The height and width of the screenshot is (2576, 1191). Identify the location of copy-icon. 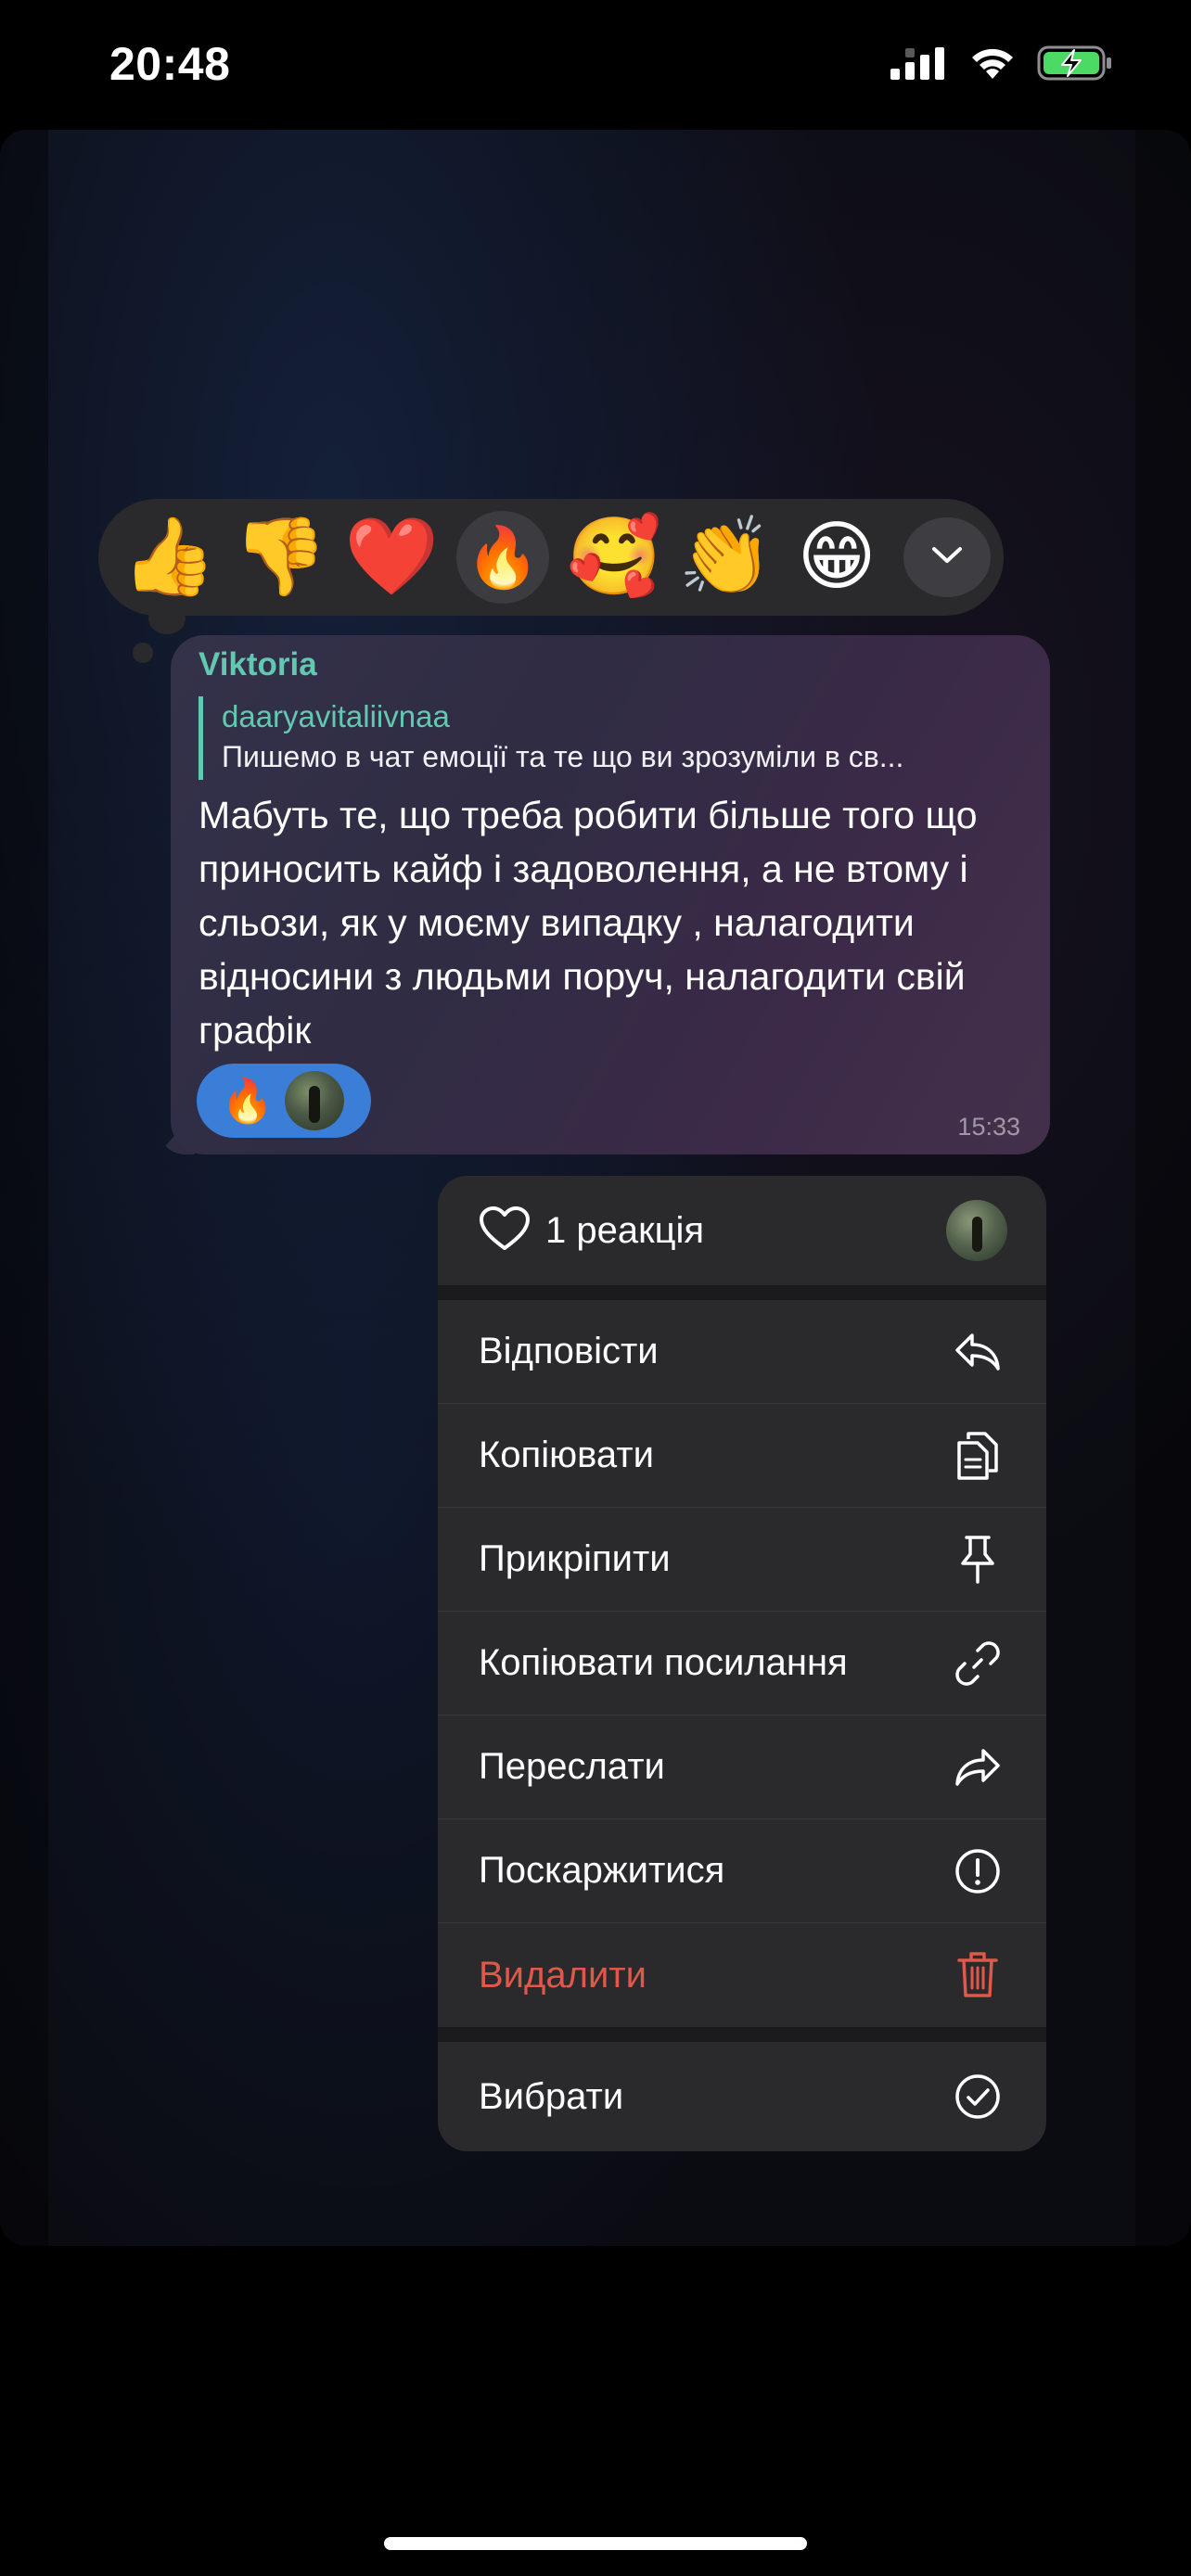
(978, 1456).